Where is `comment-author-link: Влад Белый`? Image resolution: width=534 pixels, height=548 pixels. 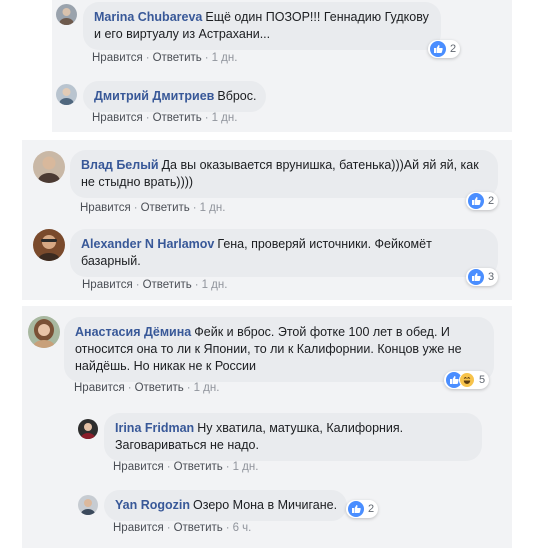 comment-author-link: Влад Белый is located at coordinates (120, 165).